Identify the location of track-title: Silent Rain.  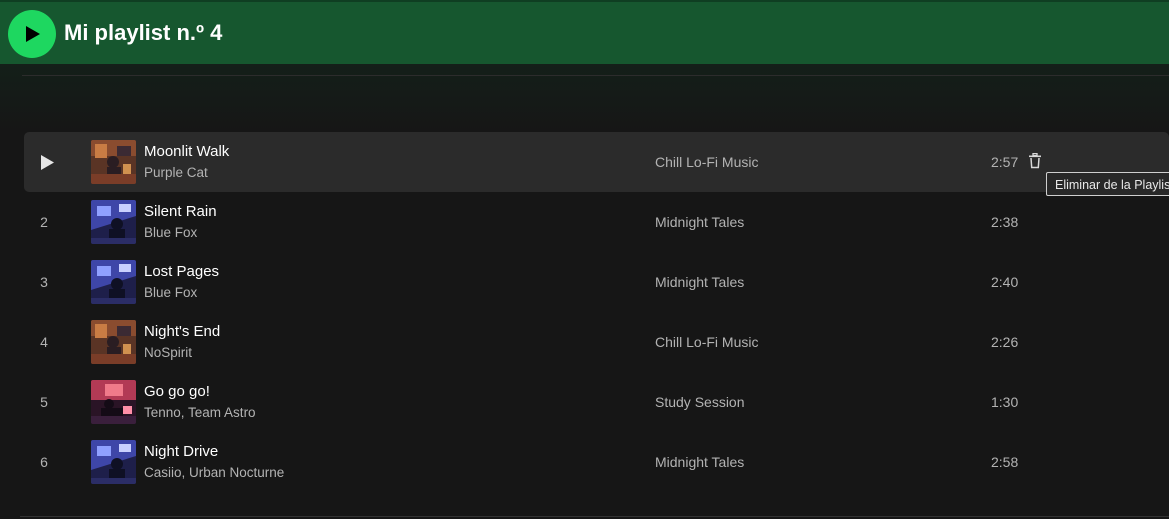
(180, 212).